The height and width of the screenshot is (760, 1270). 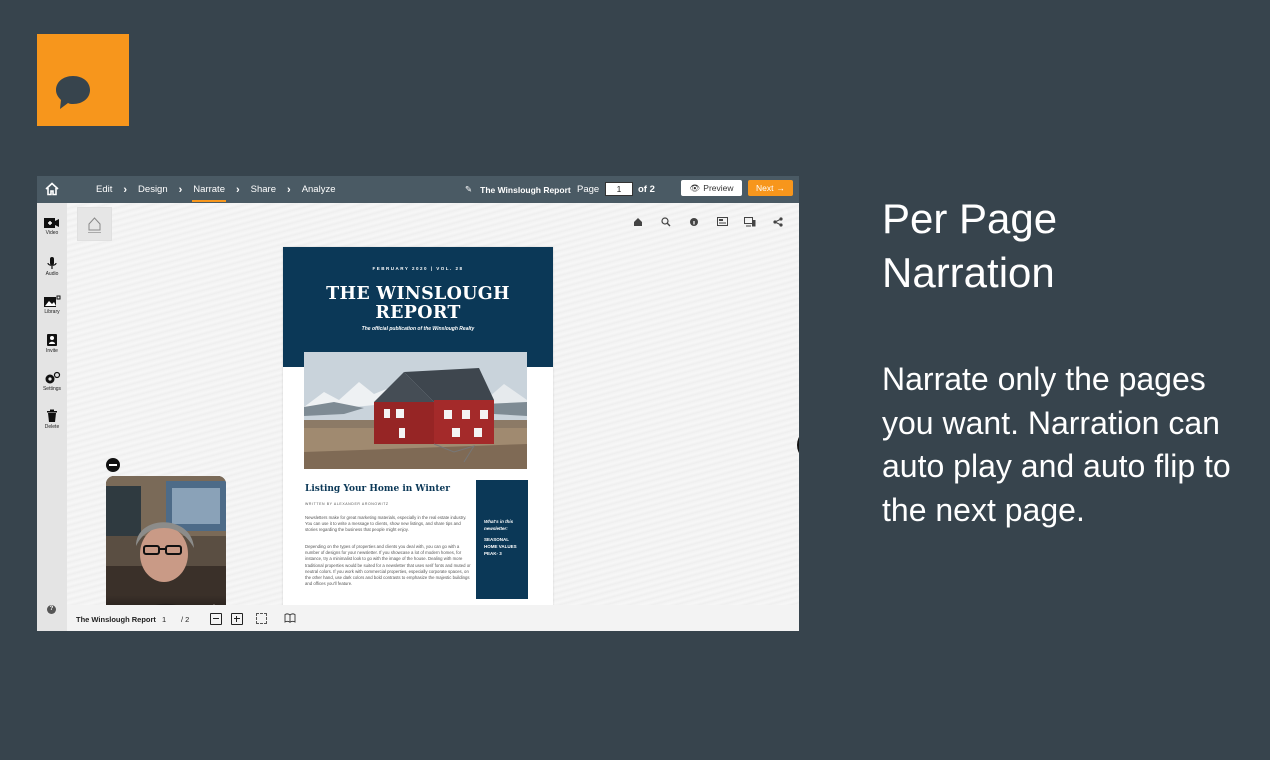 What do you see at coordinates (185, 619) in the screenshot?
I see `bottom-page-total: / 2` at bounding box center [185, 619].